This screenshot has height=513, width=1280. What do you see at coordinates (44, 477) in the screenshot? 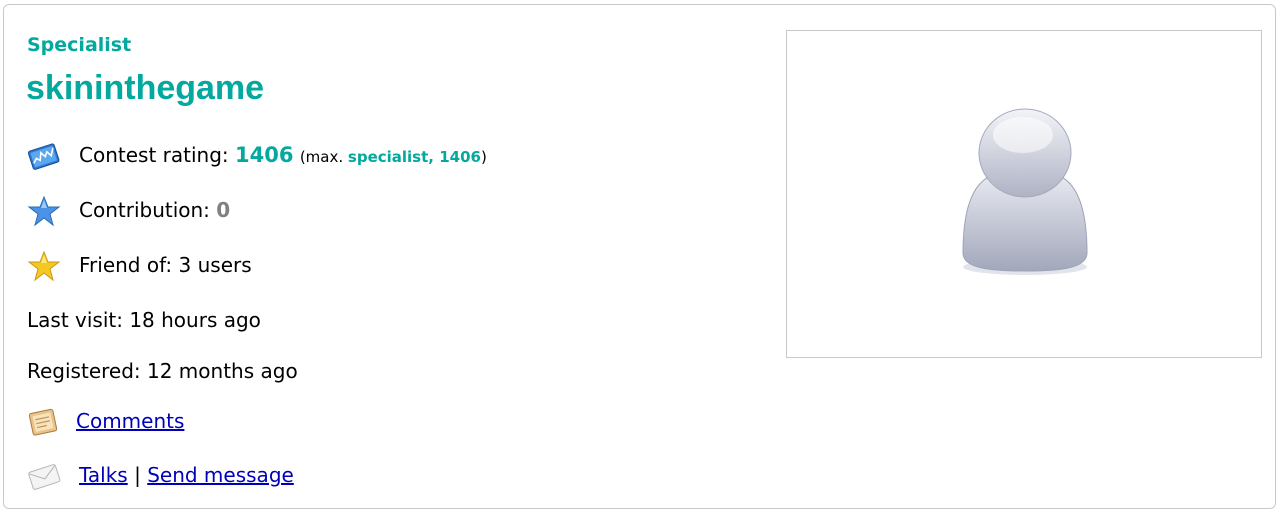
I see `envelope-icon` at bounding box center [44, 477].